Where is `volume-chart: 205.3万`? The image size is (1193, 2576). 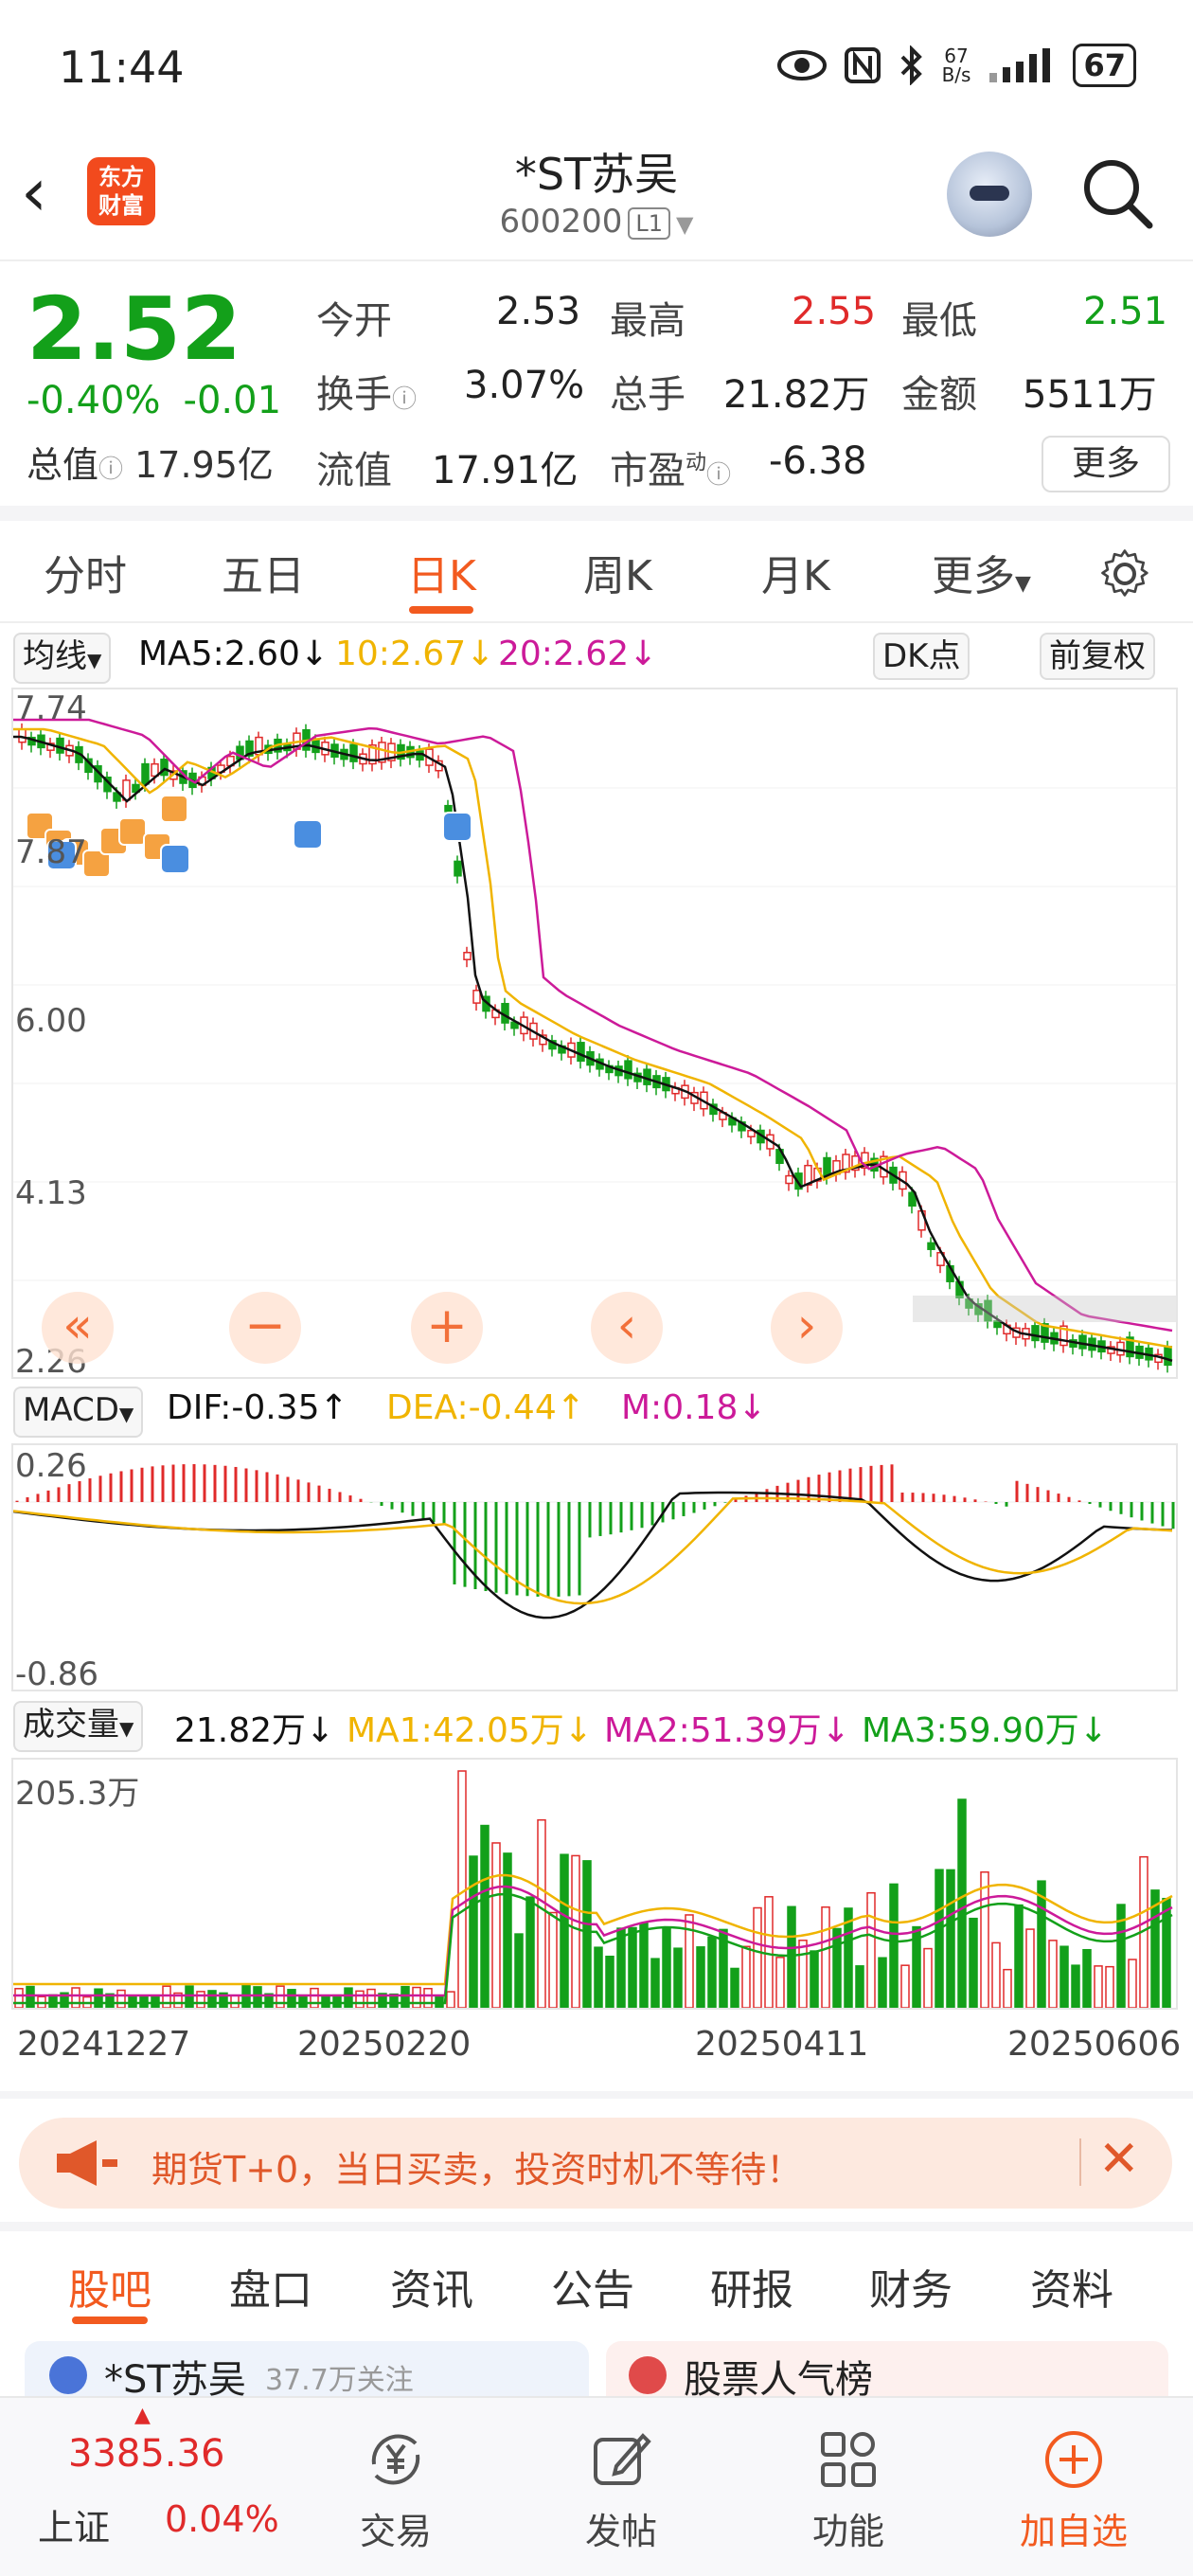
volume-chart: 205.3万 is located at coordinates (594, 1884).